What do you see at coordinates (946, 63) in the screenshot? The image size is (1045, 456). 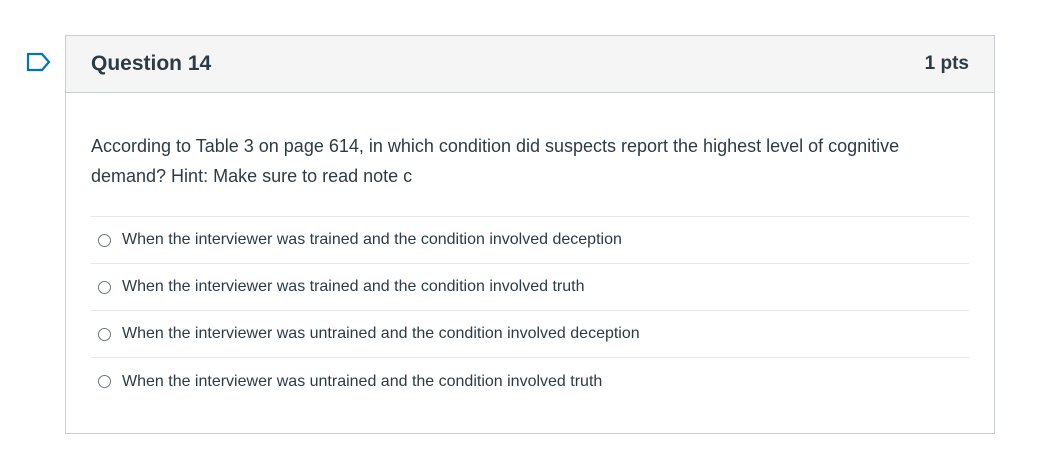 I see `question-points: 1 pts` at bounding box center [946, 63].